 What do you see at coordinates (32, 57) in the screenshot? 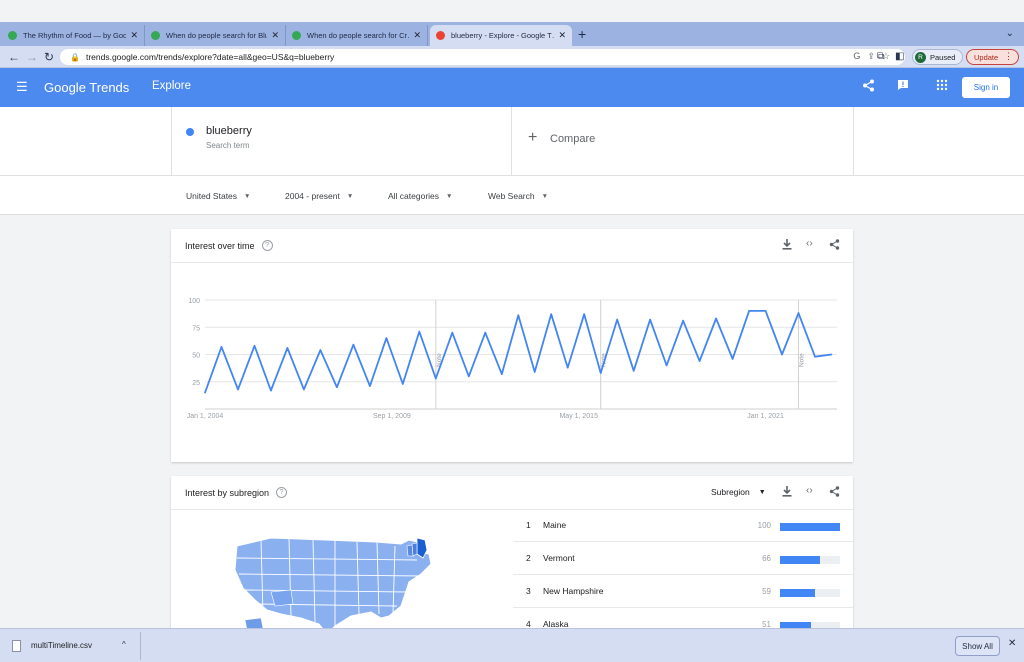
I see `forward-icon: →` at bounding box center [32, 57].